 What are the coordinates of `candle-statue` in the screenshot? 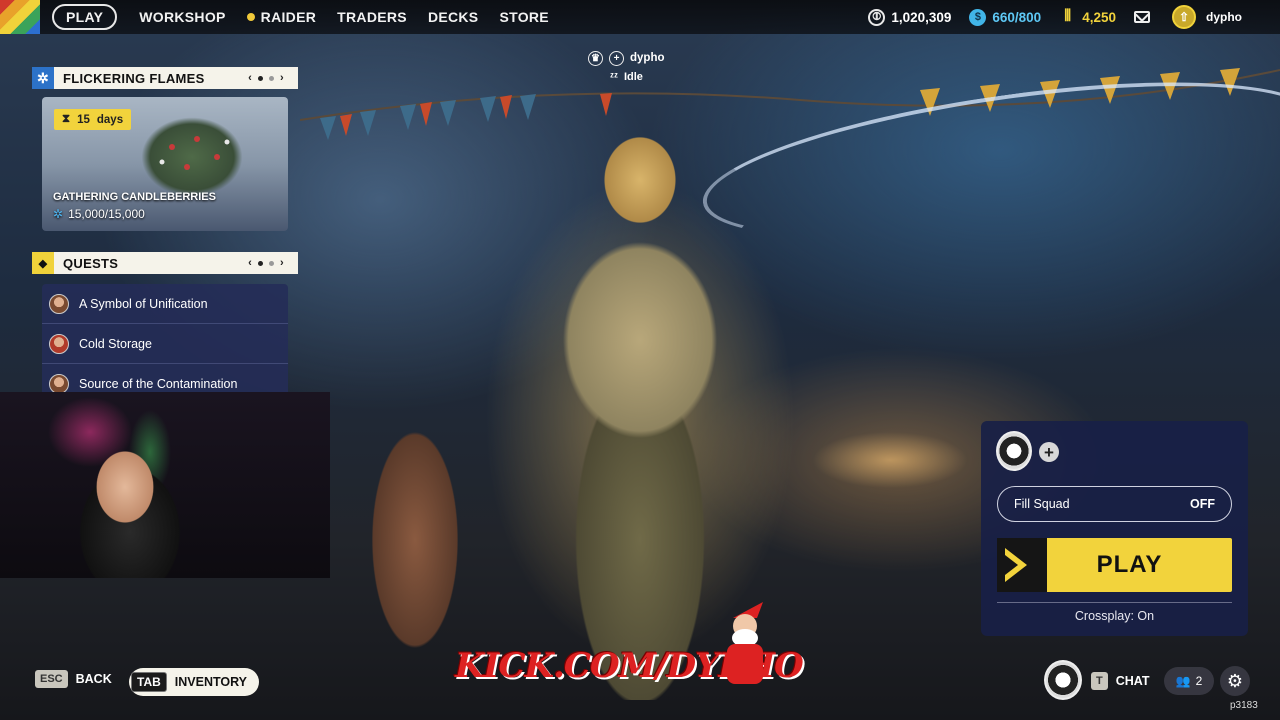 It's located at (415, 540).